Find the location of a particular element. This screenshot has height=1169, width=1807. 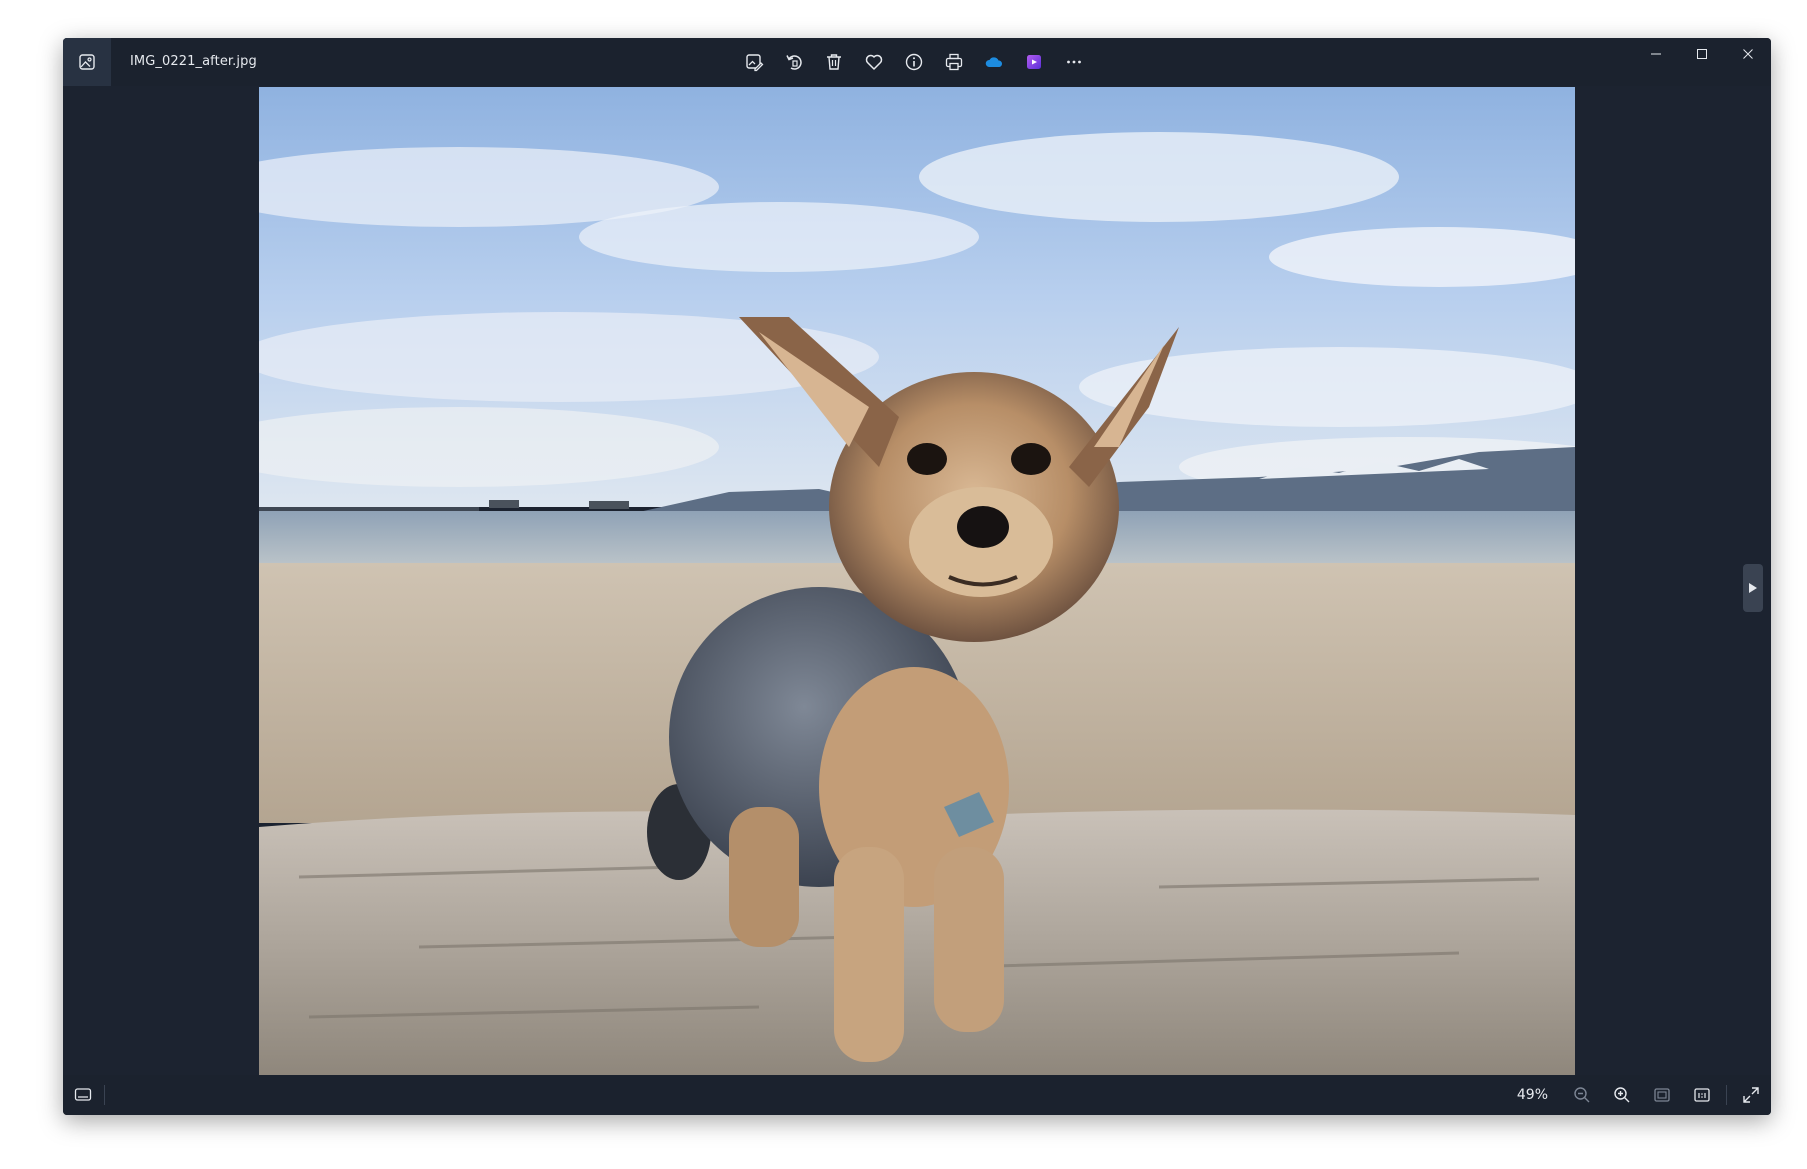

minimize-icon is located at coordinates (1656, 54).